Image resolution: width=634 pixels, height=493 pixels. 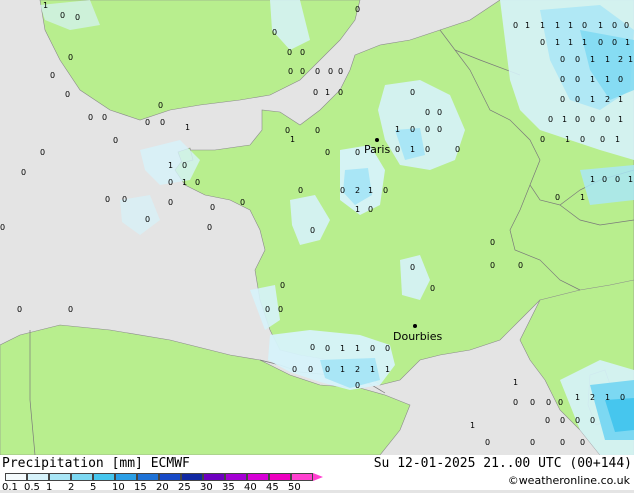 I want to click on color-scale-labels: 0.1 0.5 1 2 5 10 15 20 25 30 35 40 45 50, so click(x=165, y=487).